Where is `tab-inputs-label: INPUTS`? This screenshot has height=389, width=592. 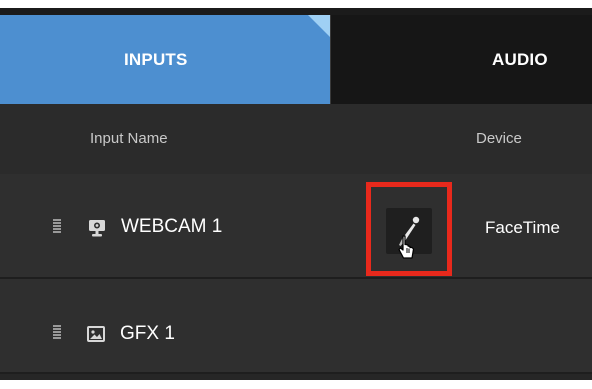 tab-inputs-label: INPUTS is located at coordinates (156, 59).